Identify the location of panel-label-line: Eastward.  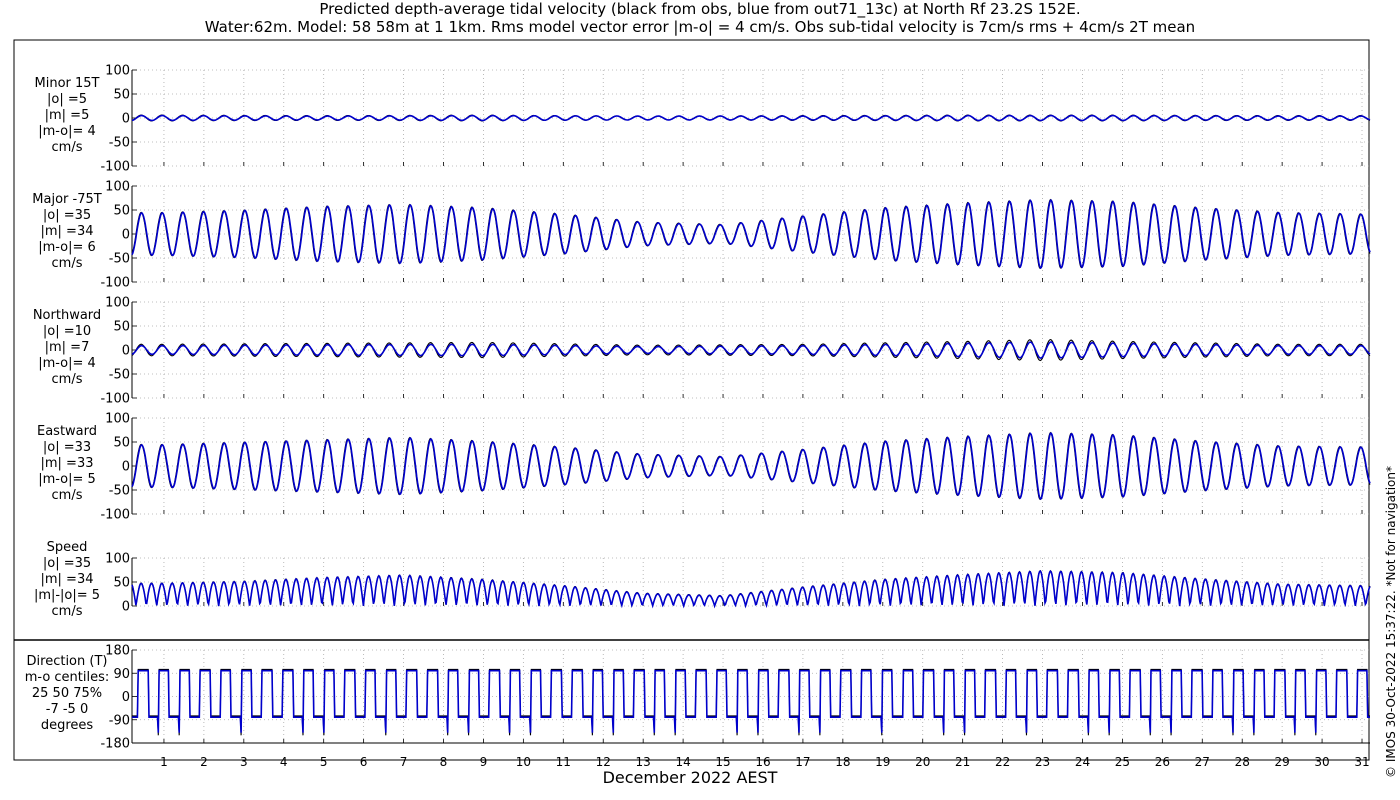
(67, 431).